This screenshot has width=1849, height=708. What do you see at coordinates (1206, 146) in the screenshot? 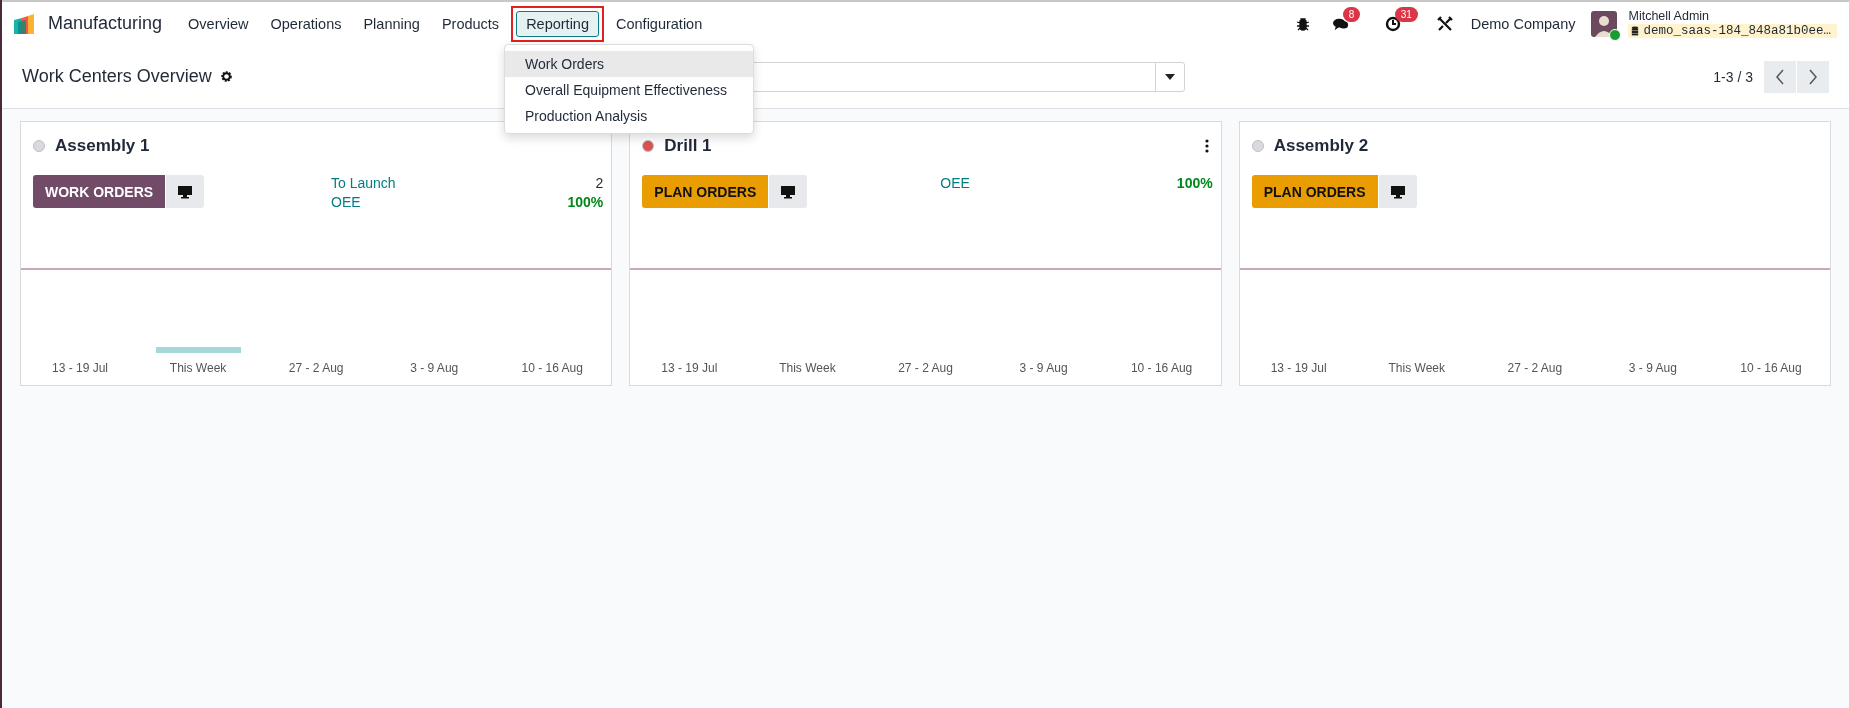
I see `more-options-icon` at bounding box center [1206, 146].